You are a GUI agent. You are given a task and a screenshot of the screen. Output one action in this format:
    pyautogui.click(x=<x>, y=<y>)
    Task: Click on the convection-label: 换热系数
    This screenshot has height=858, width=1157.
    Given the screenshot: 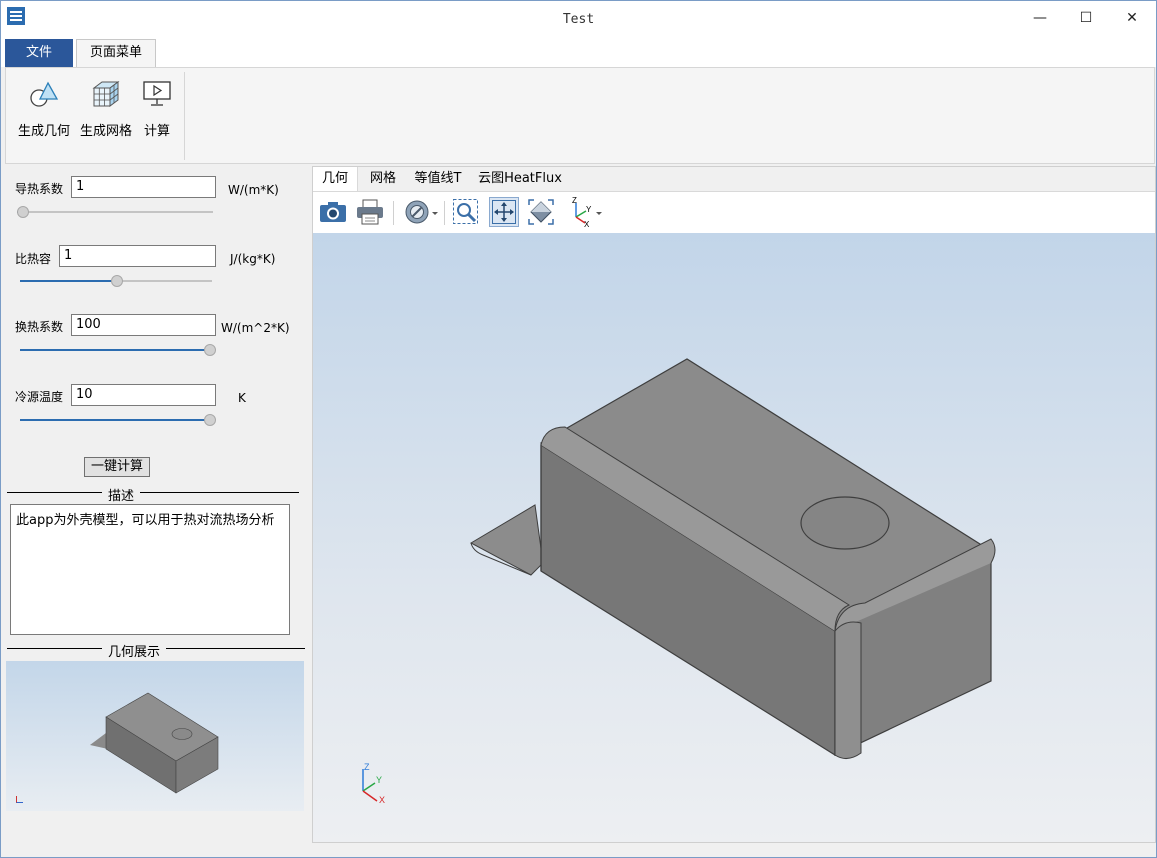 What is the action you would take?
    pyautogui.click(x=39, y=327)
    